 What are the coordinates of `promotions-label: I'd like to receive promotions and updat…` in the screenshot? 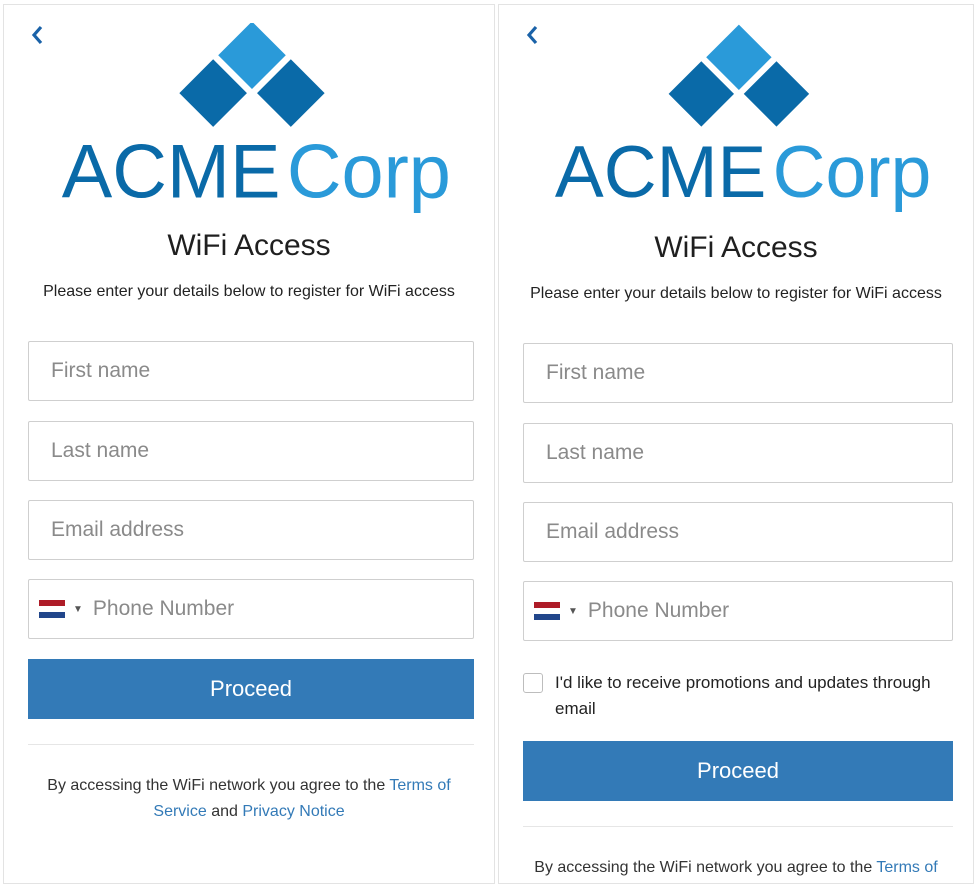 It's located at (743, 695).